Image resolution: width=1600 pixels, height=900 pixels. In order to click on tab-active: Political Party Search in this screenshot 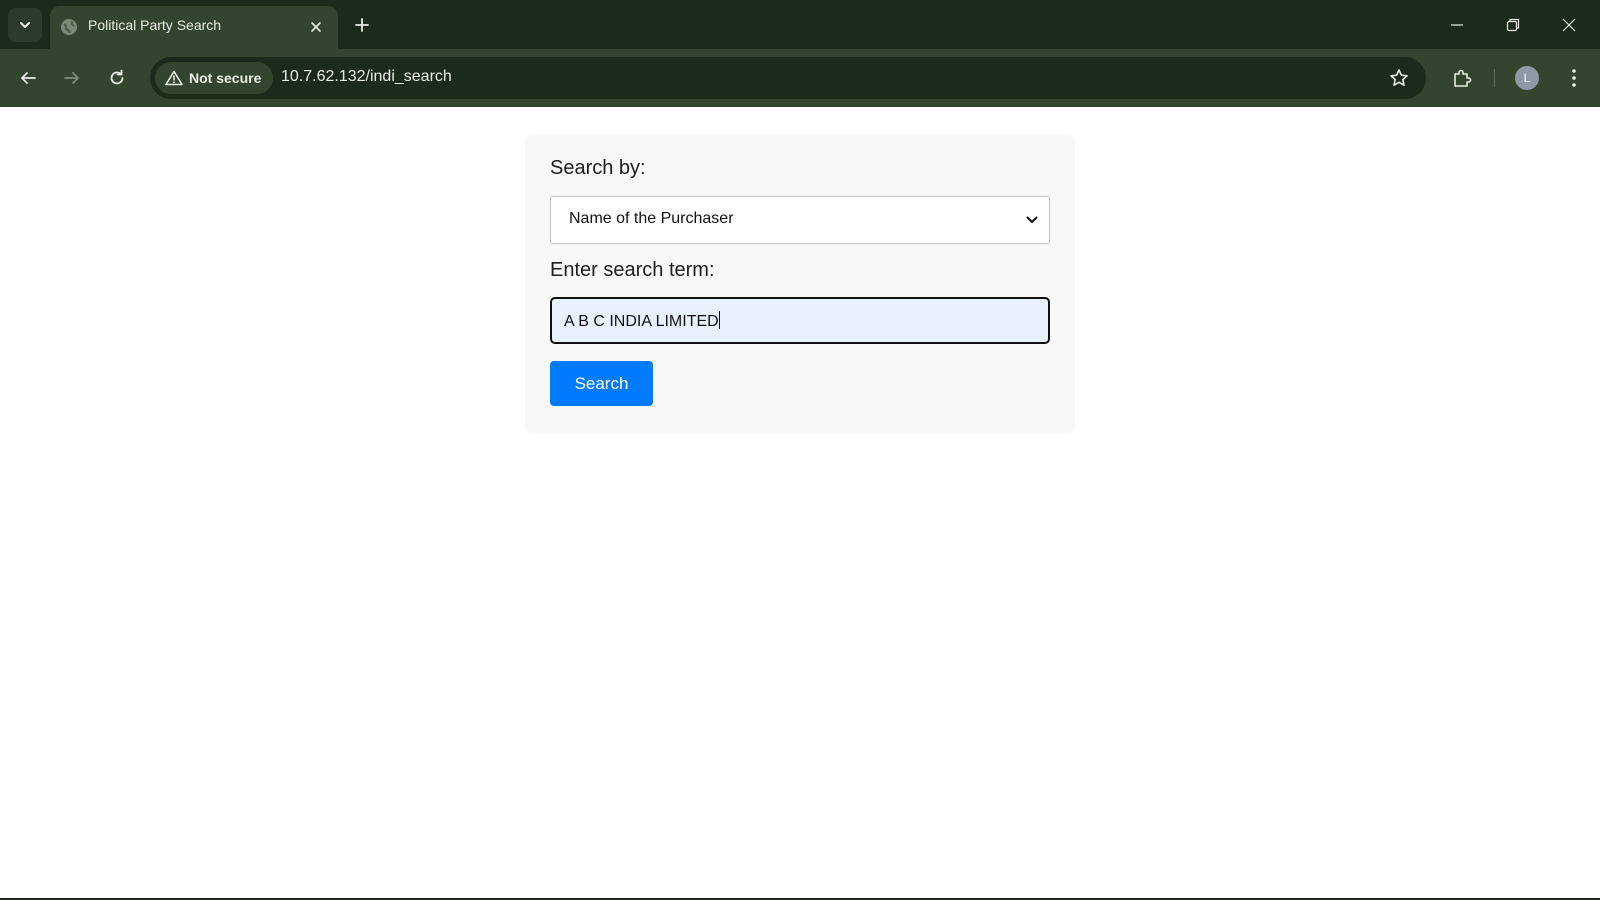, I will do `click(194, 27)`.